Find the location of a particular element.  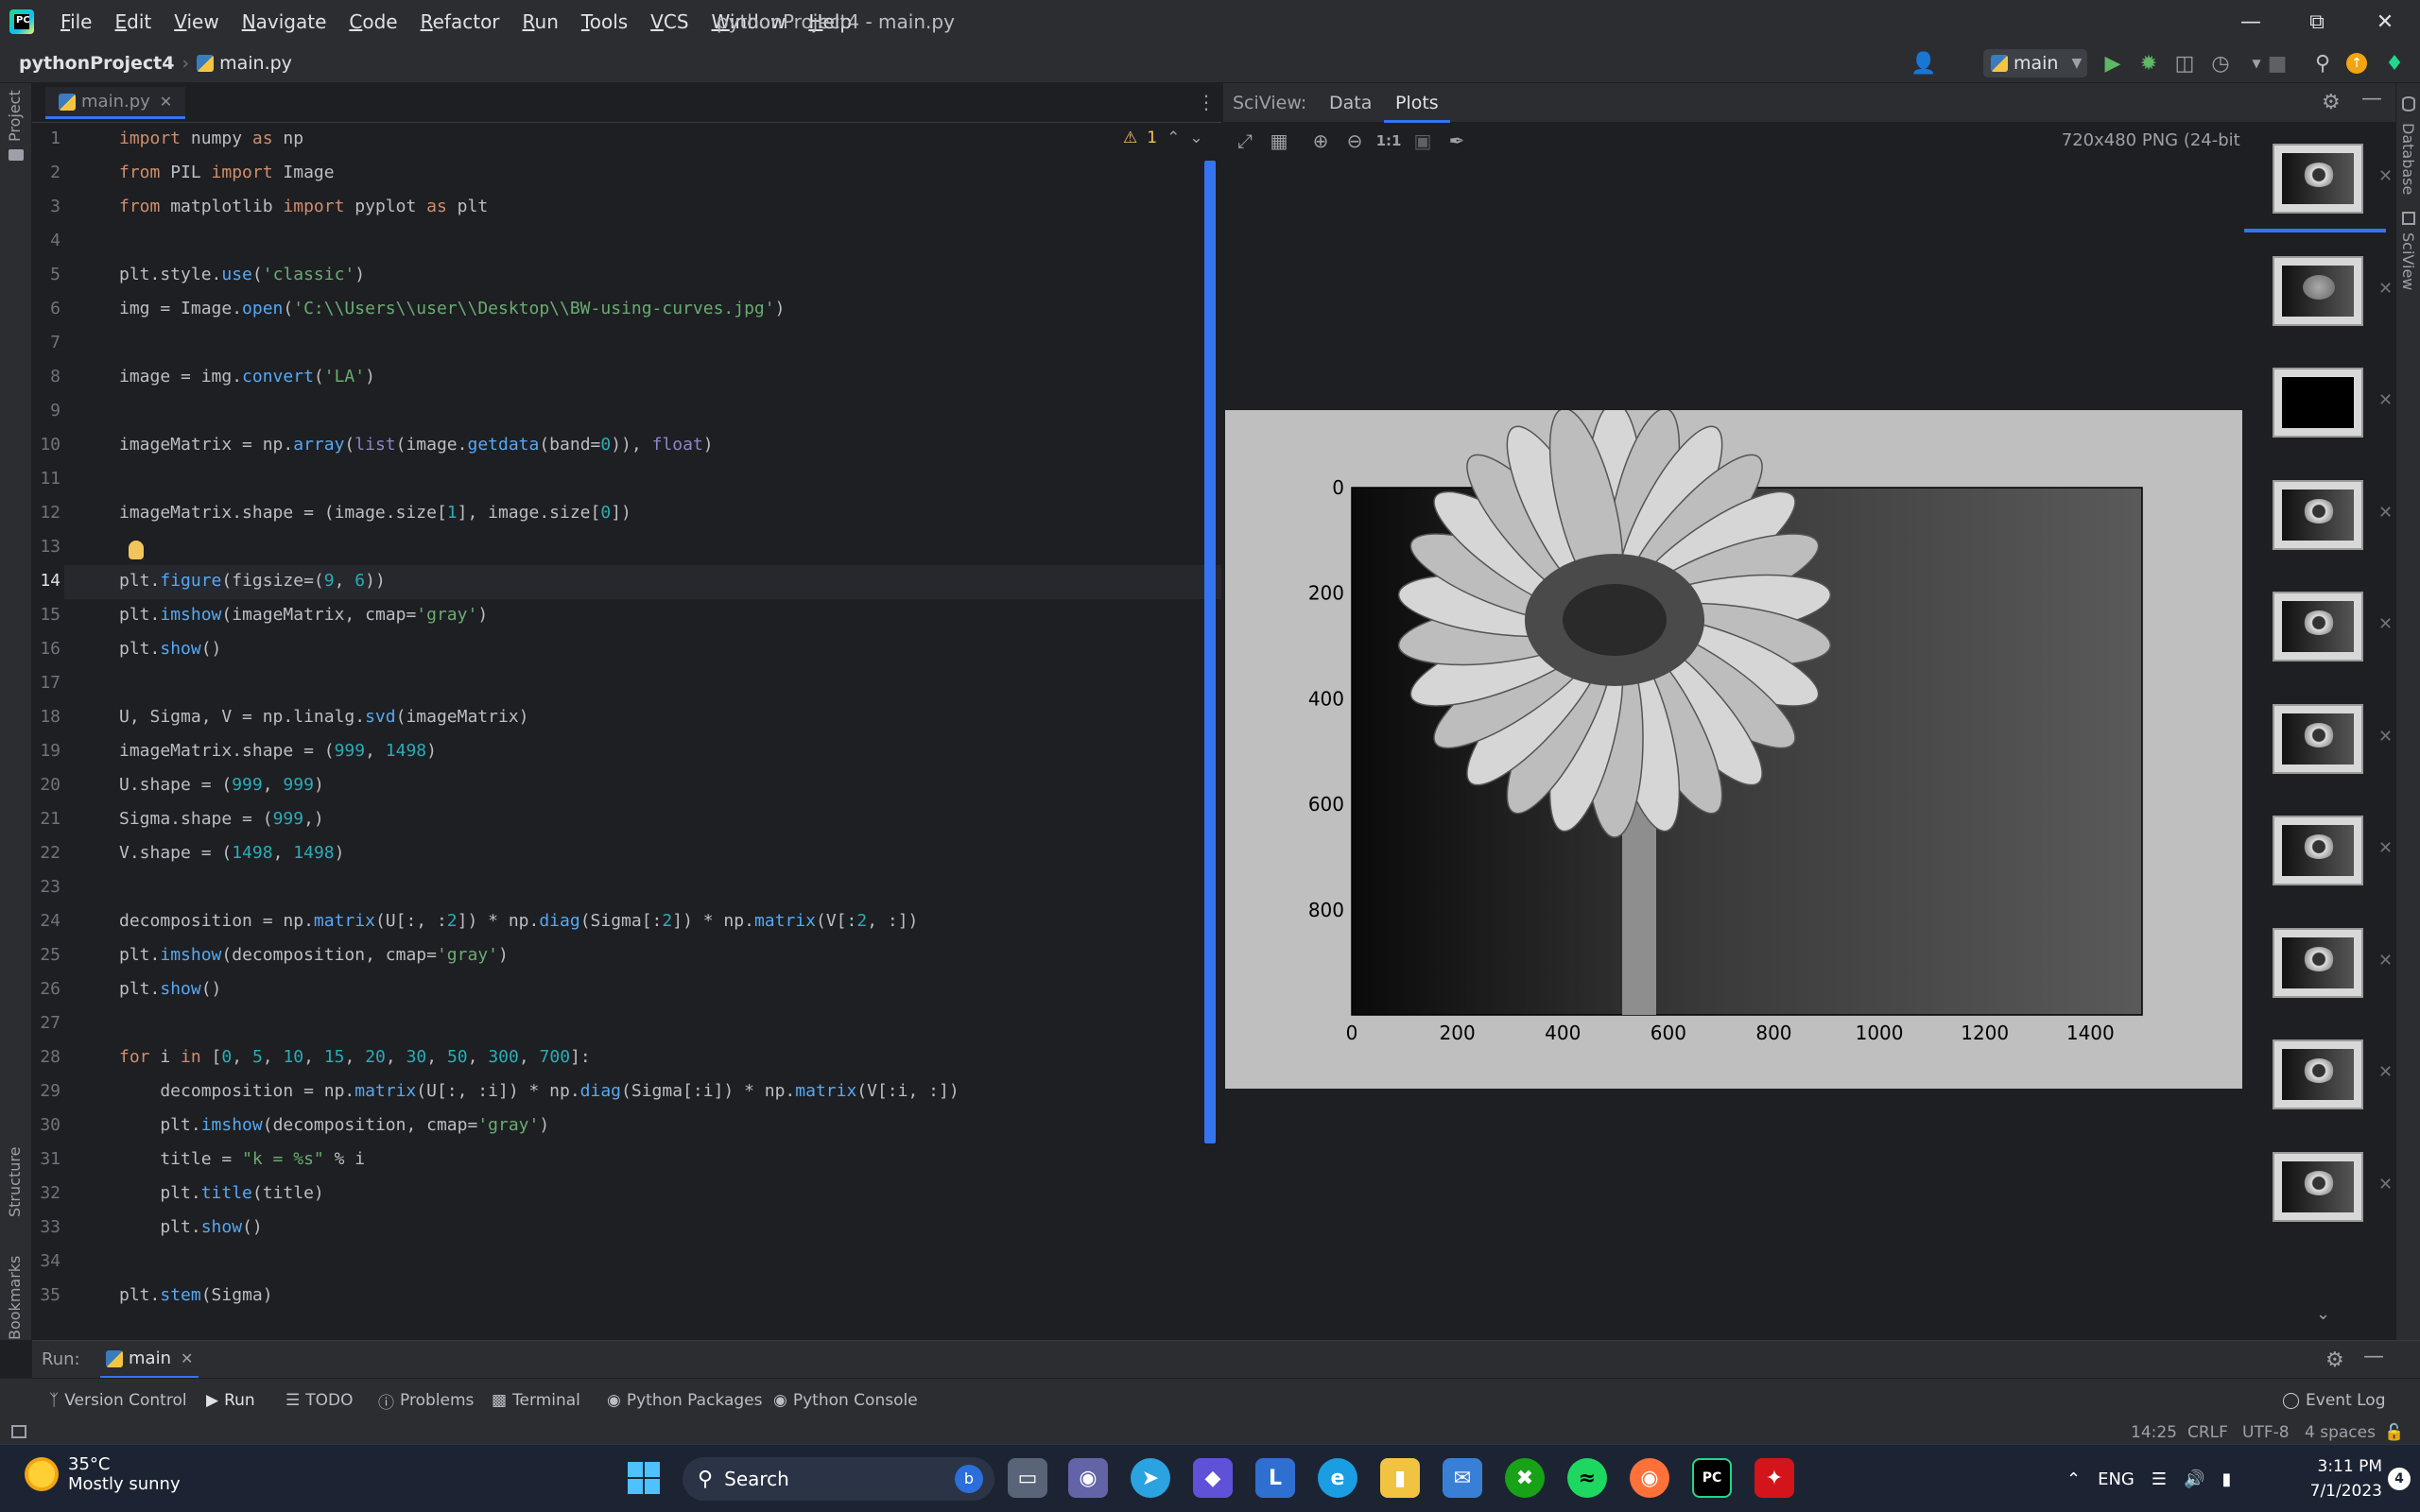

telegram-icon: ➤ is located at coordinates (1150, 1478).